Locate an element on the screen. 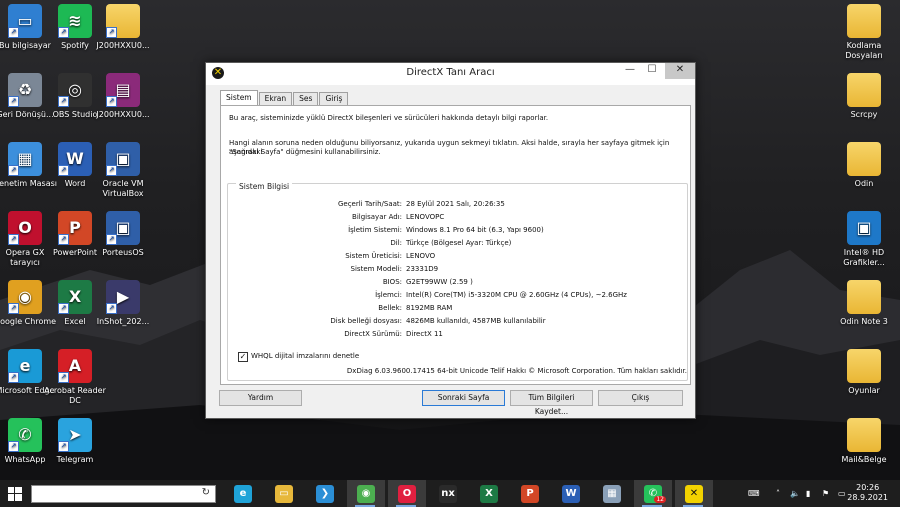 This screenshot has width=900, height=507. directx-icon: ✕ is located at coordinates (694, 493).